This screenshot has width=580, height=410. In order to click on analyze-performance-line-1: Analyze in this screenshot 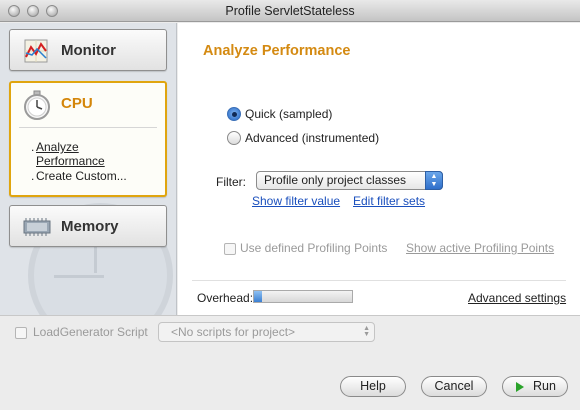, I will do `click(57, 147)`.